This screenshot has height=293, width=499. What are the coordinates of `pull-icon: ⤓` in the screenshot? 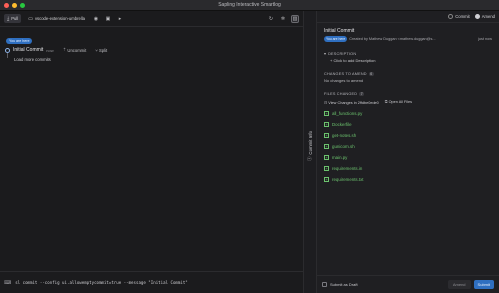 It's located at (8, 18).